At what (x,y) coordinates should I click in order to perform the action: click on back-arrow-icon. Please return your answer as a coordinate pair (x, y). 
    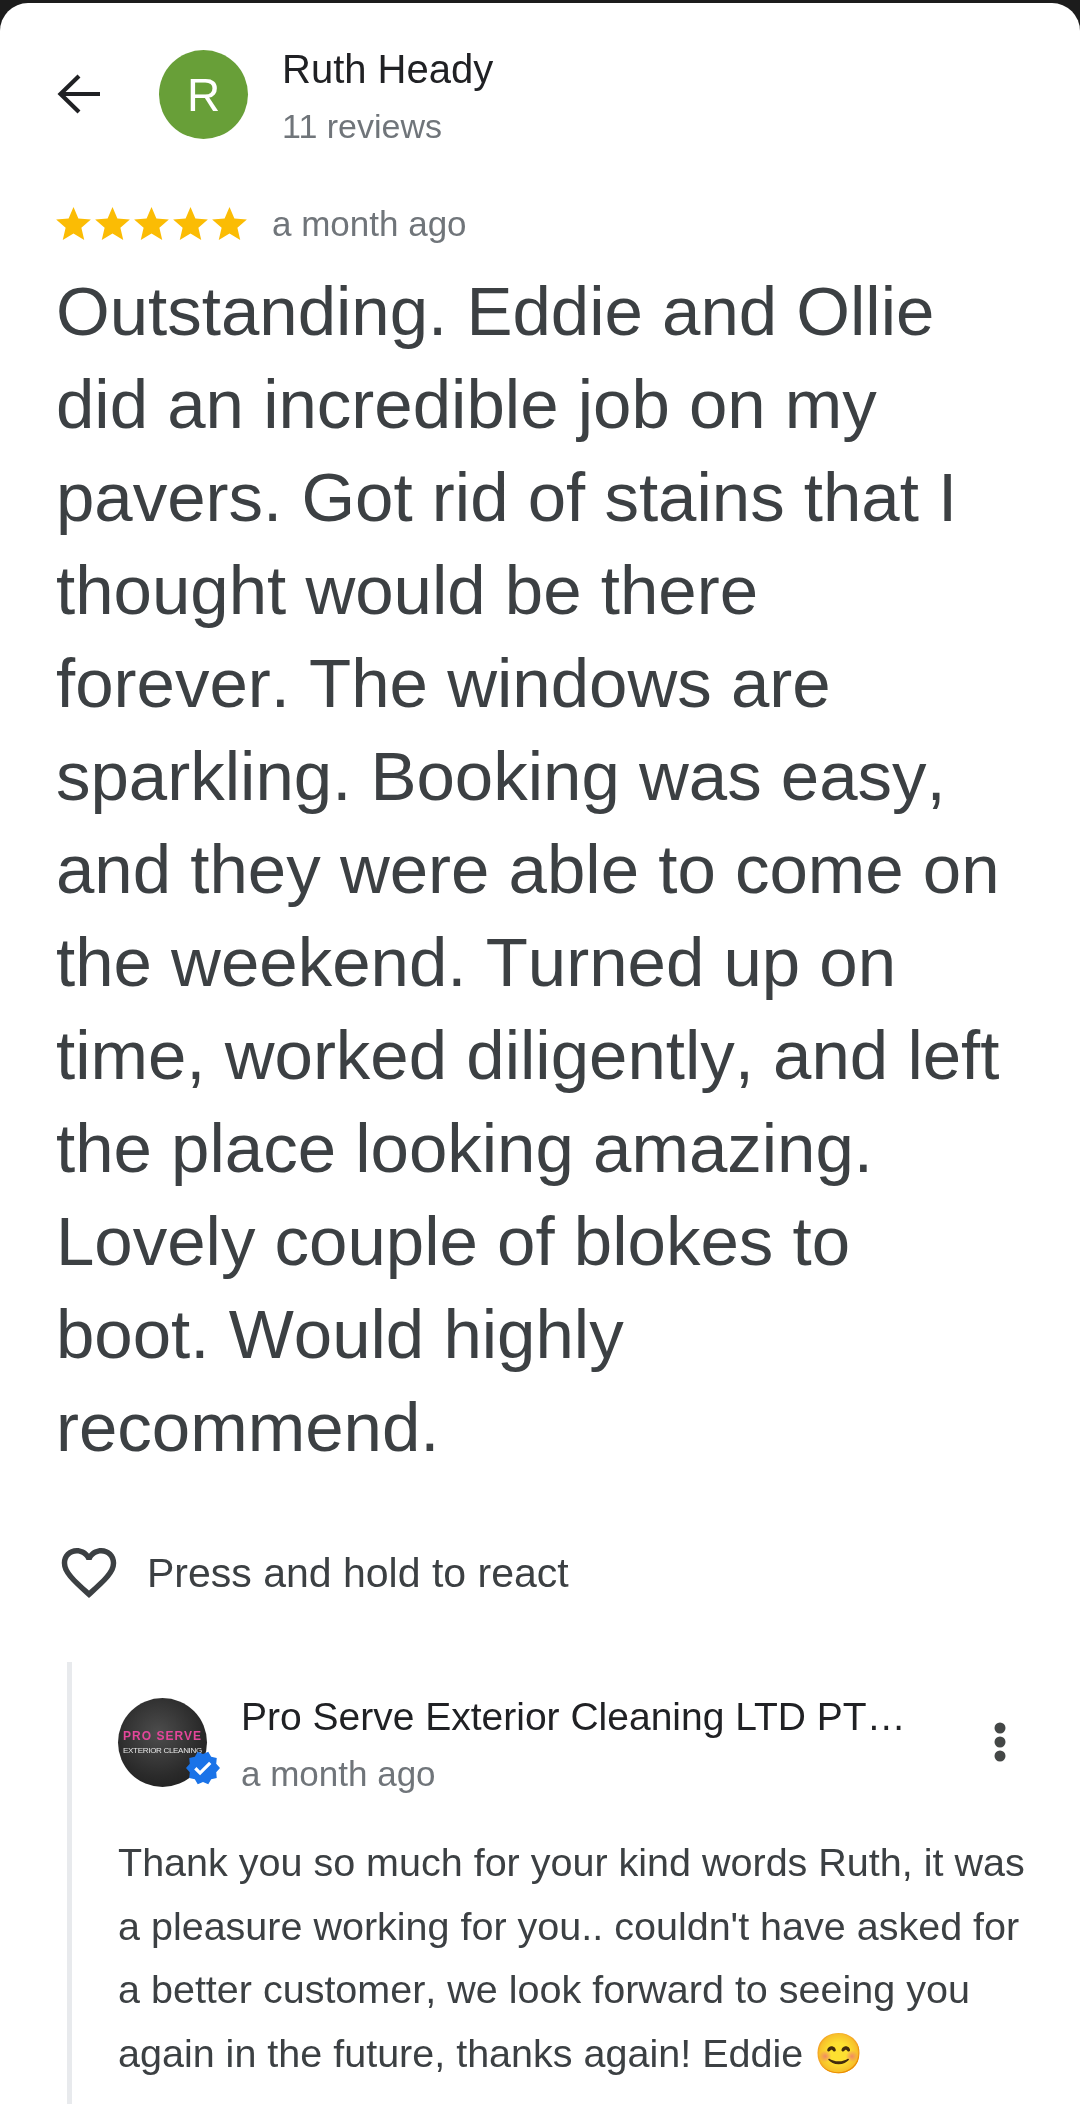
    Looking at the image, I should click on (79, 94).